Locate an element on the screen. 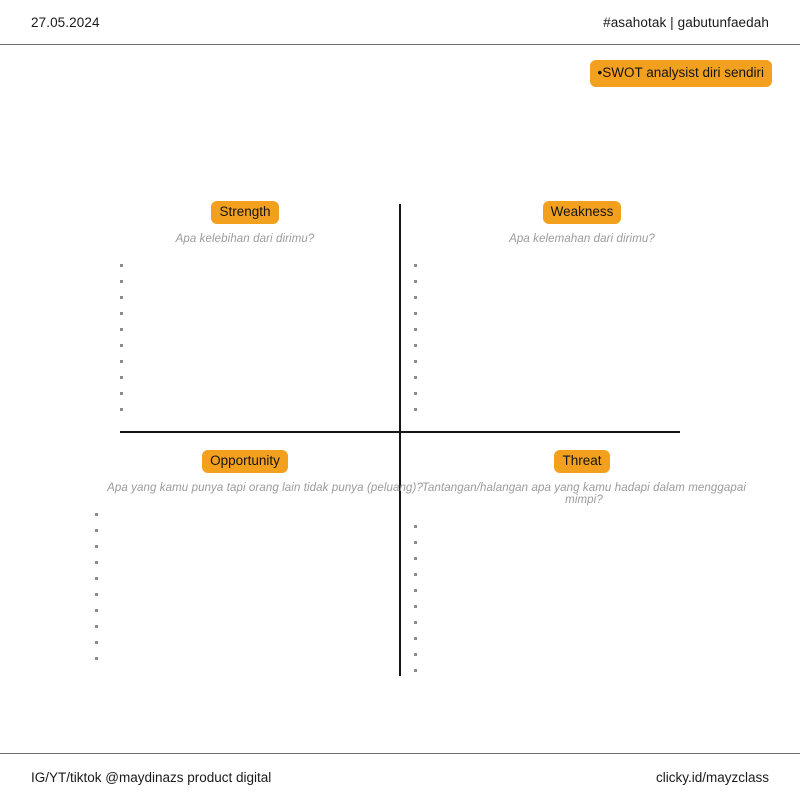  page-header: 27.05.2024 #asahotak | gabutunfaedah is located at coordinates (400, 22).